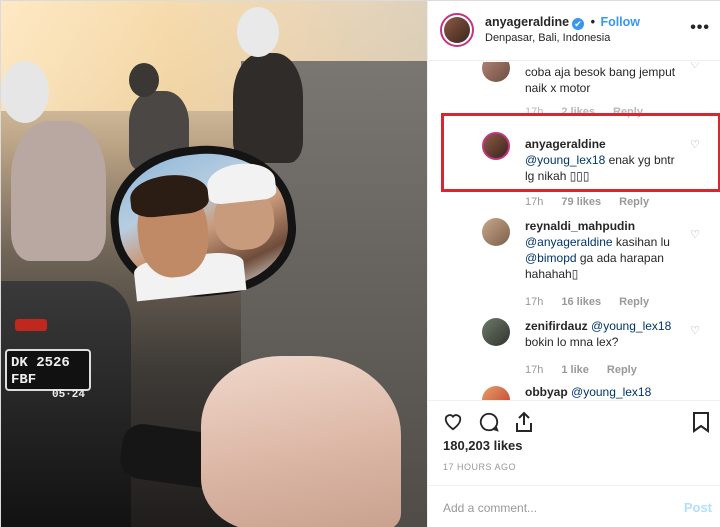  What do you see at coordinates (268, 108) in the screenshot?
I see `rider-back` at bounding box center [268, 108].